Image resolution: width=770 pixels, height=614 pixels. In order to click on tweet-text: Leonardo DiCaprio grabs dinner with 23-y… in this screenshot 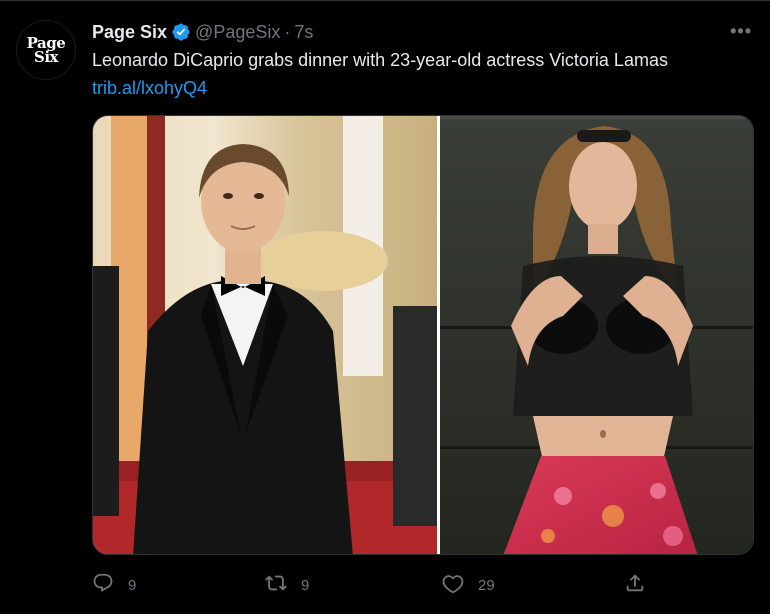, I will do `click(380, 60)`.